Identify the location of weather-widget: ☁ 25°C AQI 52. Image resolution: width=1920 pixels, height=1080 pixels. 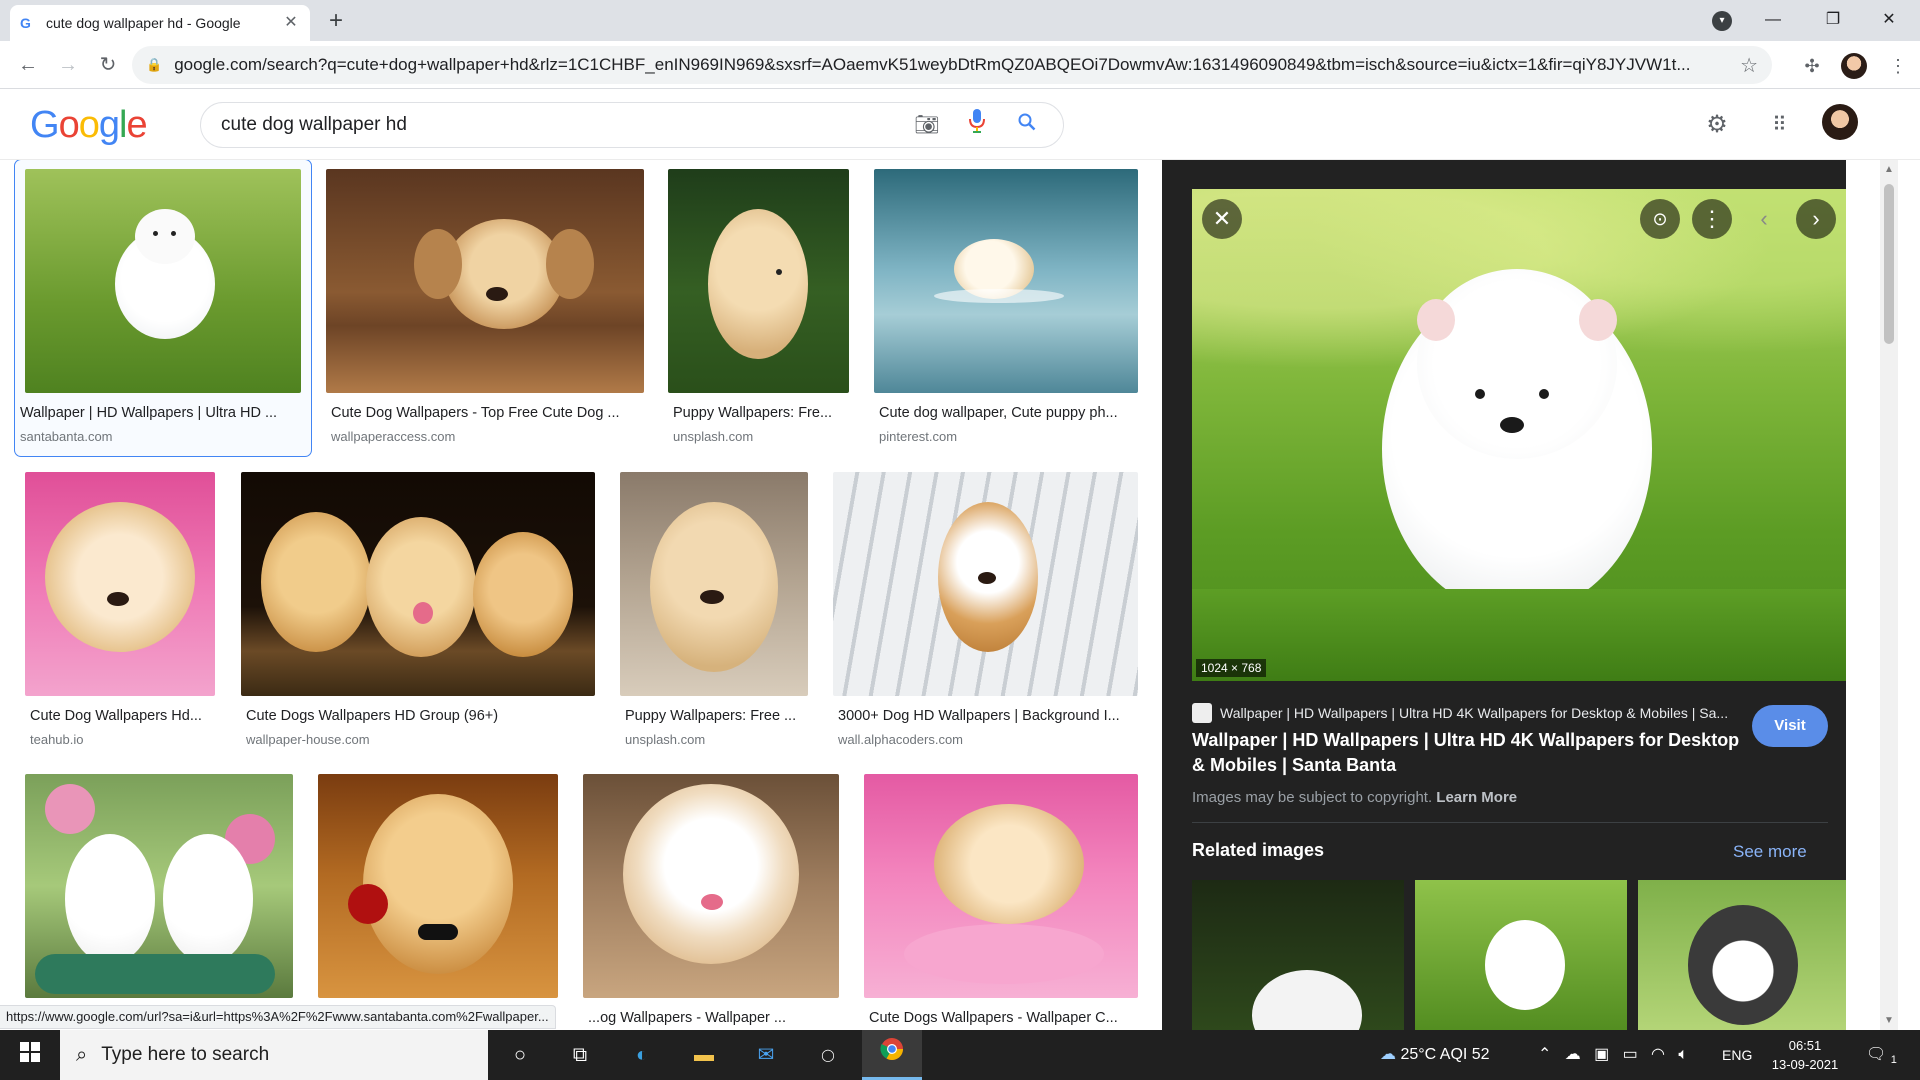
(1435, 1055).